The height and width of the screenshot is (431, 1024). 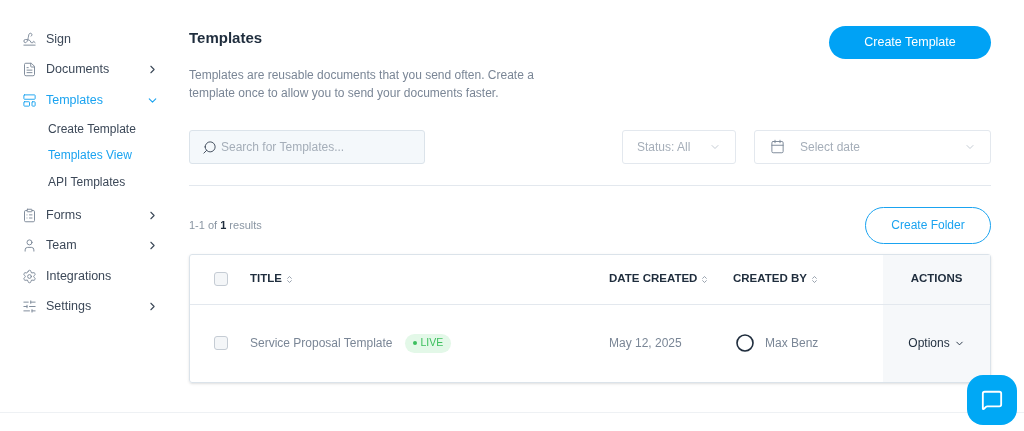 What do you see at coordinates (745, 343) in the screenshot?
I see `avatar-icon` at bounding box center [745, 343].